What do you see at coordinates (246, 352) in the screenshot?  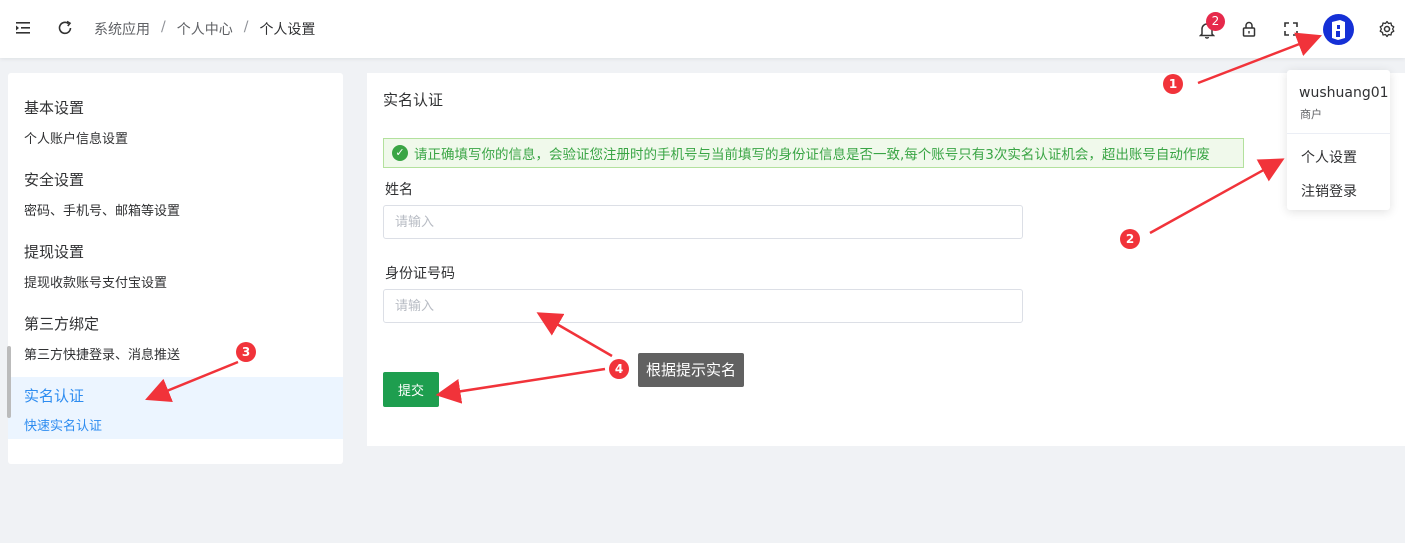 I see `step-marker-3: 3` at bounding box center [246, 352].